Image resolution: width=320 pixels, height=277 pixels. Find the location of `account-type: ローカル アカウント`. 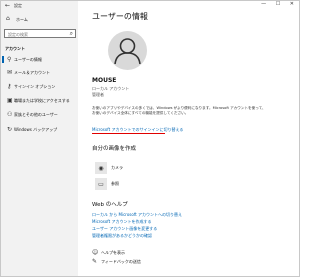

account-type: ローカル アカウント is located at coordinates (111, 88).